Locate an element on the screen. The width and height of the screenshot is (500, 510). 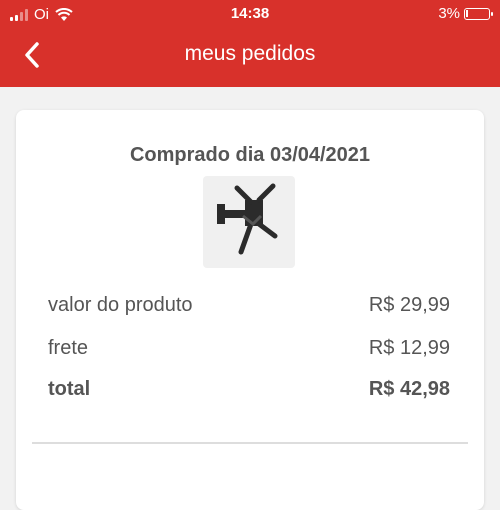
status-right: 3% is located at coordinates (465, 13).